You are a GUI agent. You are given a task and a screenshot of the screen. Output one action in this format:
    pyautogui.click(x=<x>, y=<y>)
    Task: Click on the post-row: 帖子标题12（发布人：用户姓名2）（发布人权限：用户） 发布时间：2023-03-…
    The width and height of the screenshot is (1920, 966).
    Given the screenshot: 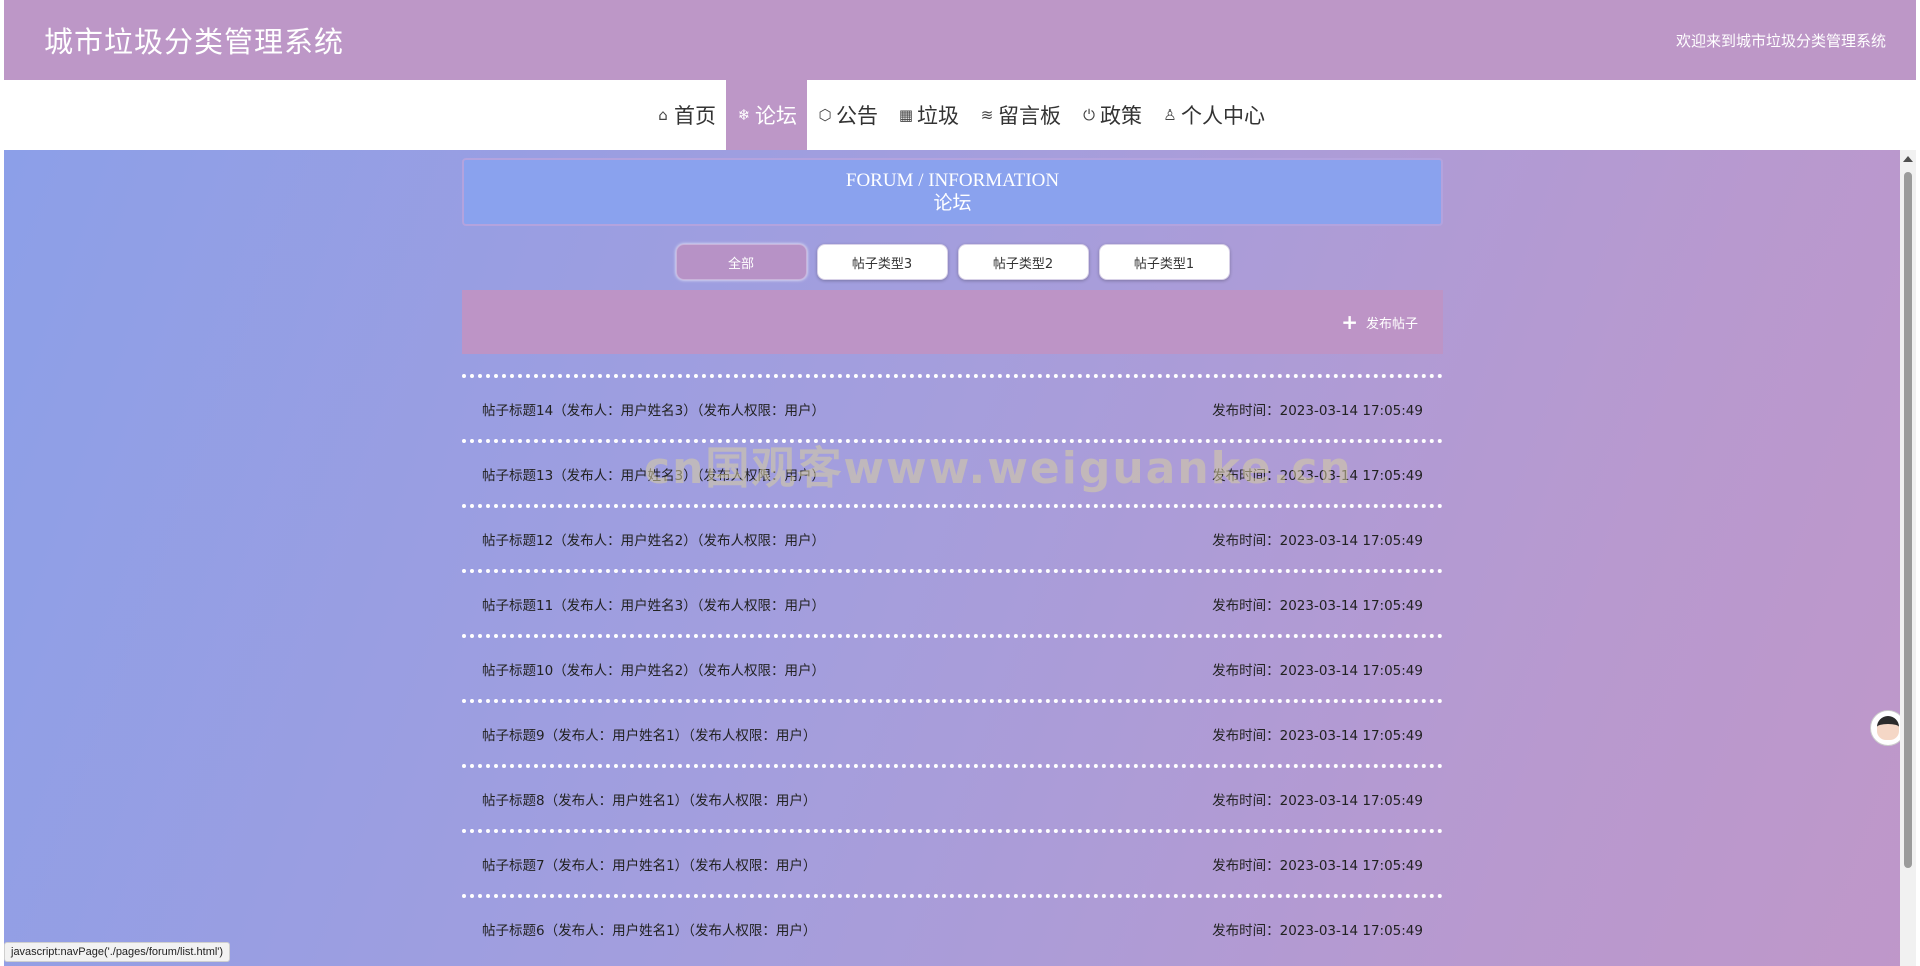 What is the action you would take?
    pyautogui.click(x=952, y=536)
    